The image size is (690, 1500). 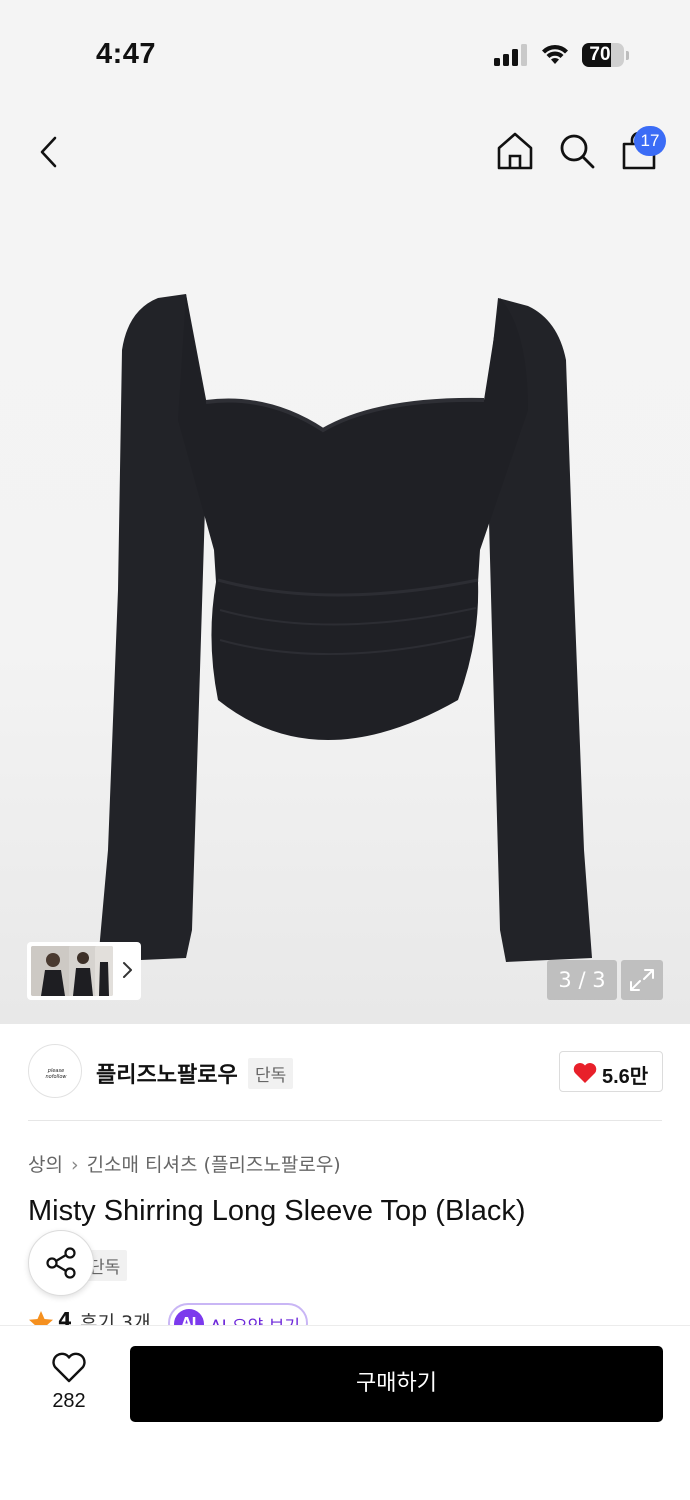 What do you see at coordinates (555, 54) in the screenshot?
I see `wifi-icon` at bounding box center [555, 54].